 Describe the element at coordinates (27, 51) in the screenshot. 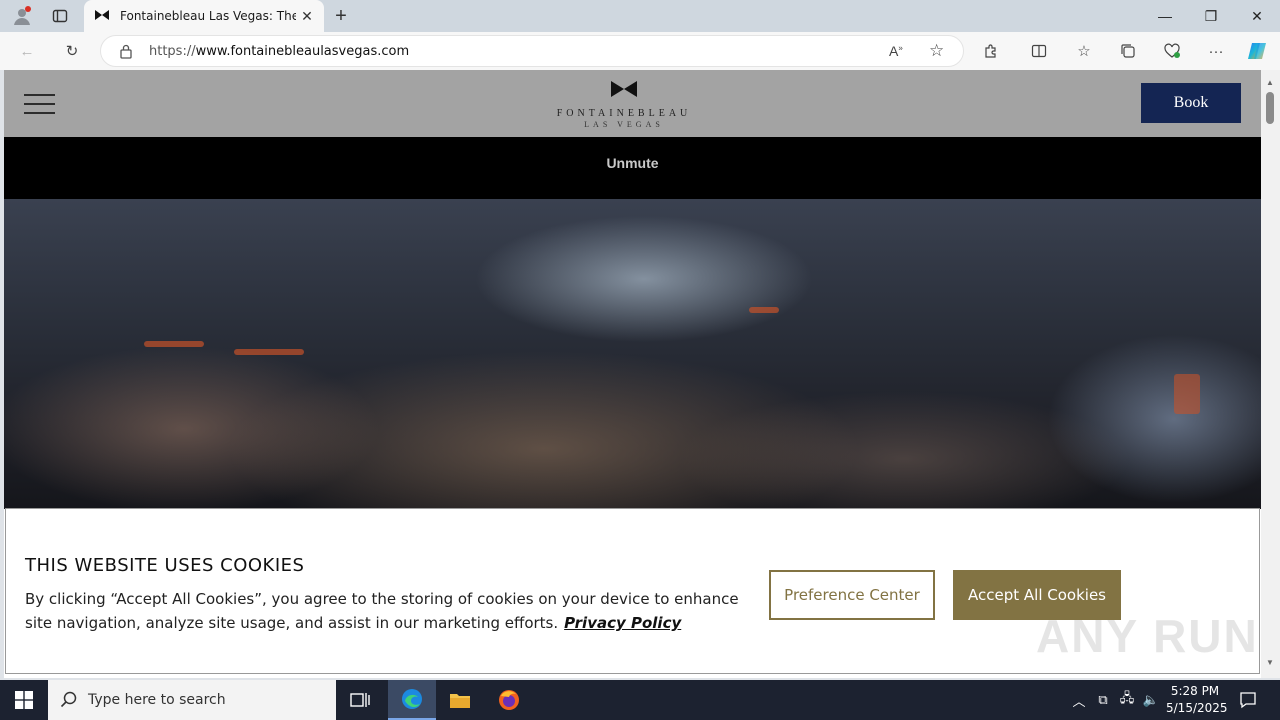

I see `back-icon: ←` at that location.